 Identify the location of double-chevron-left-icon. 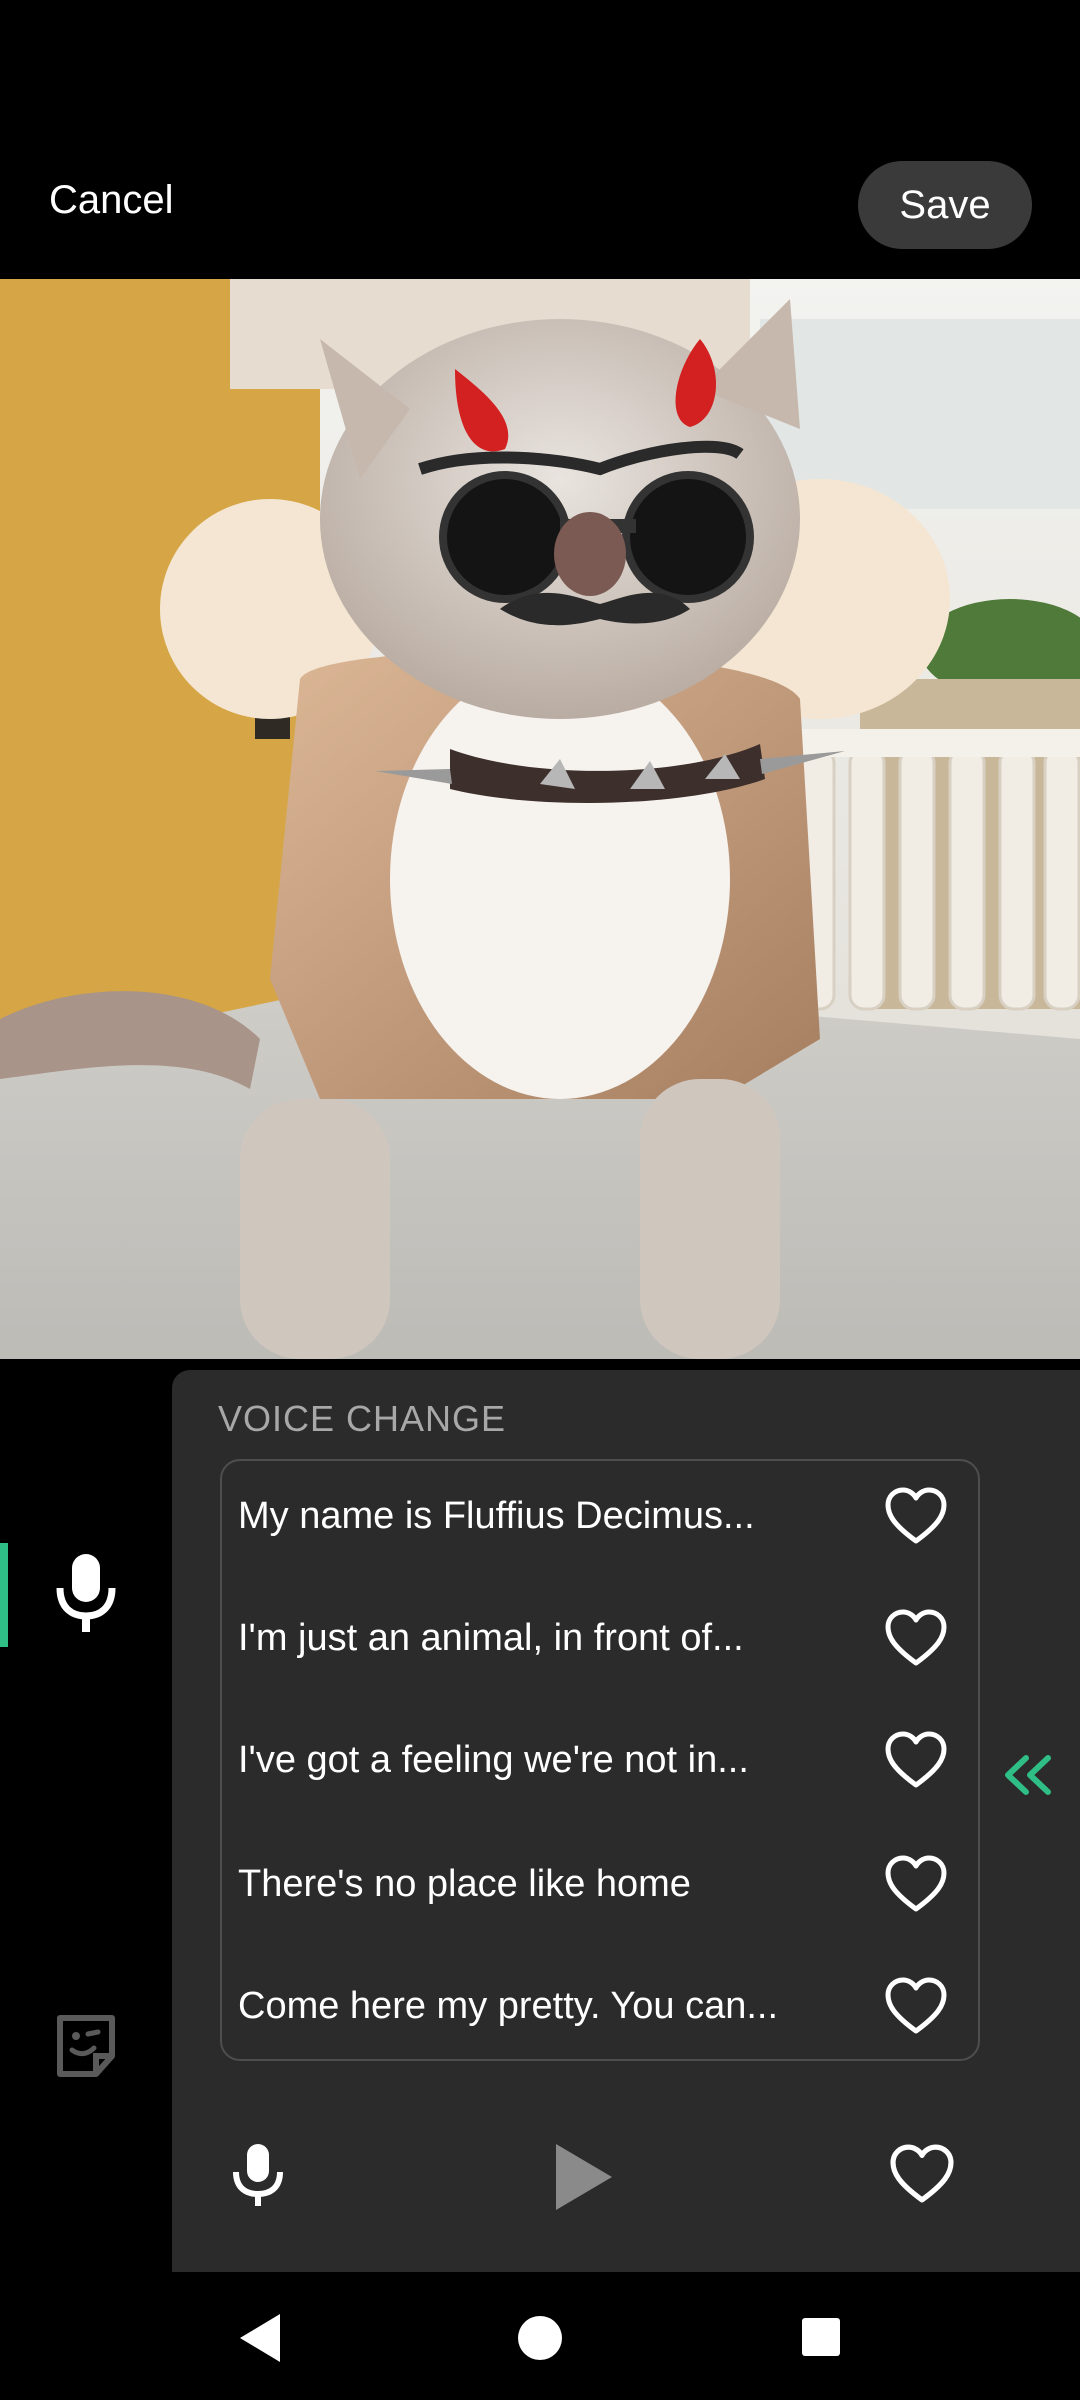
(1028, 1775).